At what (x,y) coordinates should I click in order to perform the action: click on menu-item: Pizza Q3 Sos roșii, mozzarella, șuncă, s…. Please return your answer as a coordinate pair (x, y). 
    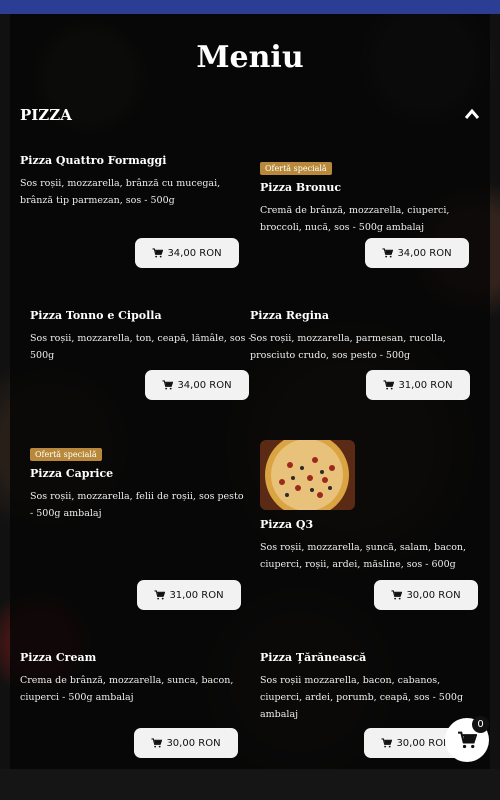
    Looking at the image, I should click on (372, 506).